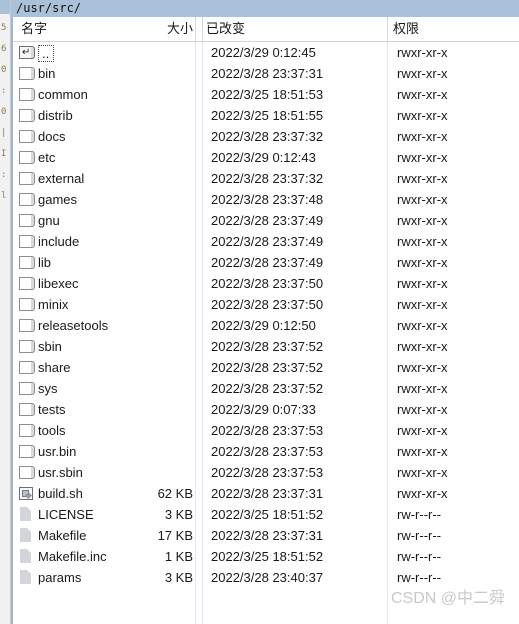 The image size is (519, 624). I want to click on file-name-cell: distrib, so click(55, 115).